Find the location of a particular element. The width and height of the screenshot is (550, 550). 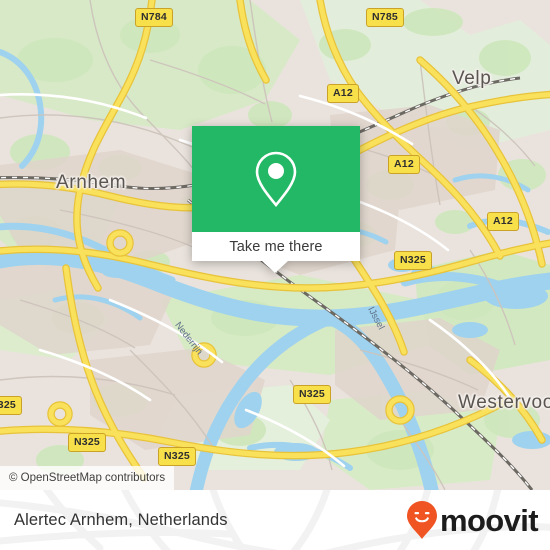

moovit-wordmark: moovit is located at coordinates (489, 520).